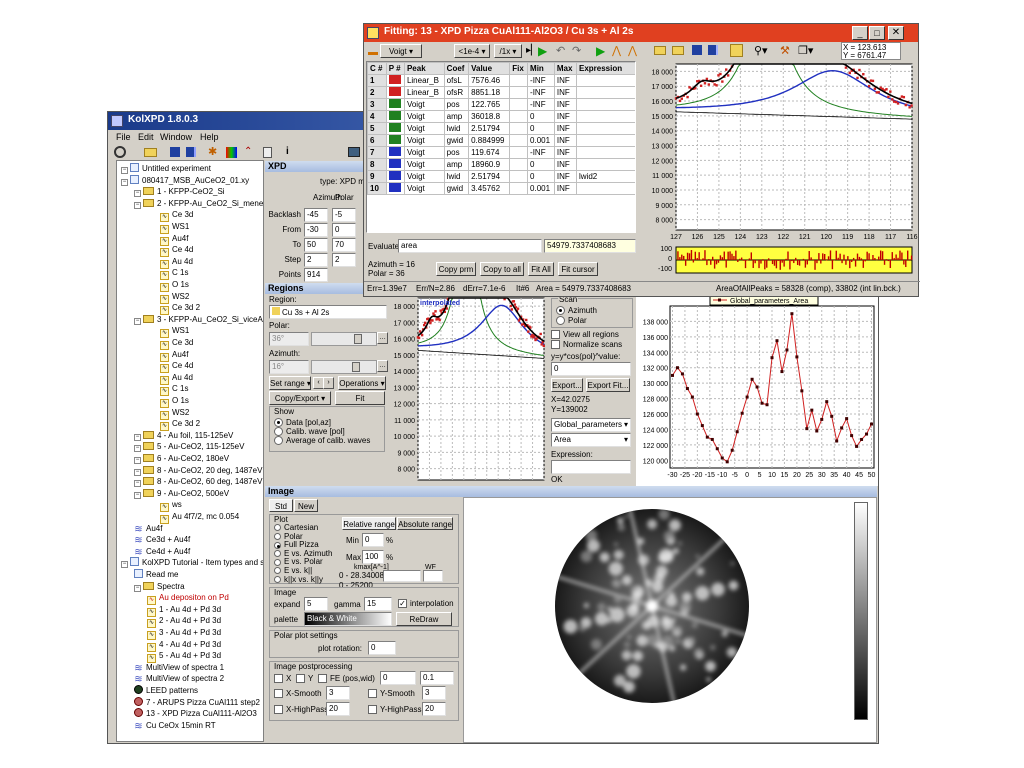 This screenshot has height=768, width=1024. What do you see at coordinates (181, 493) in the screenshot?
I see `tree-node: − 9 - Au-CeO2, 500eV` at bounding box center [181, 493].